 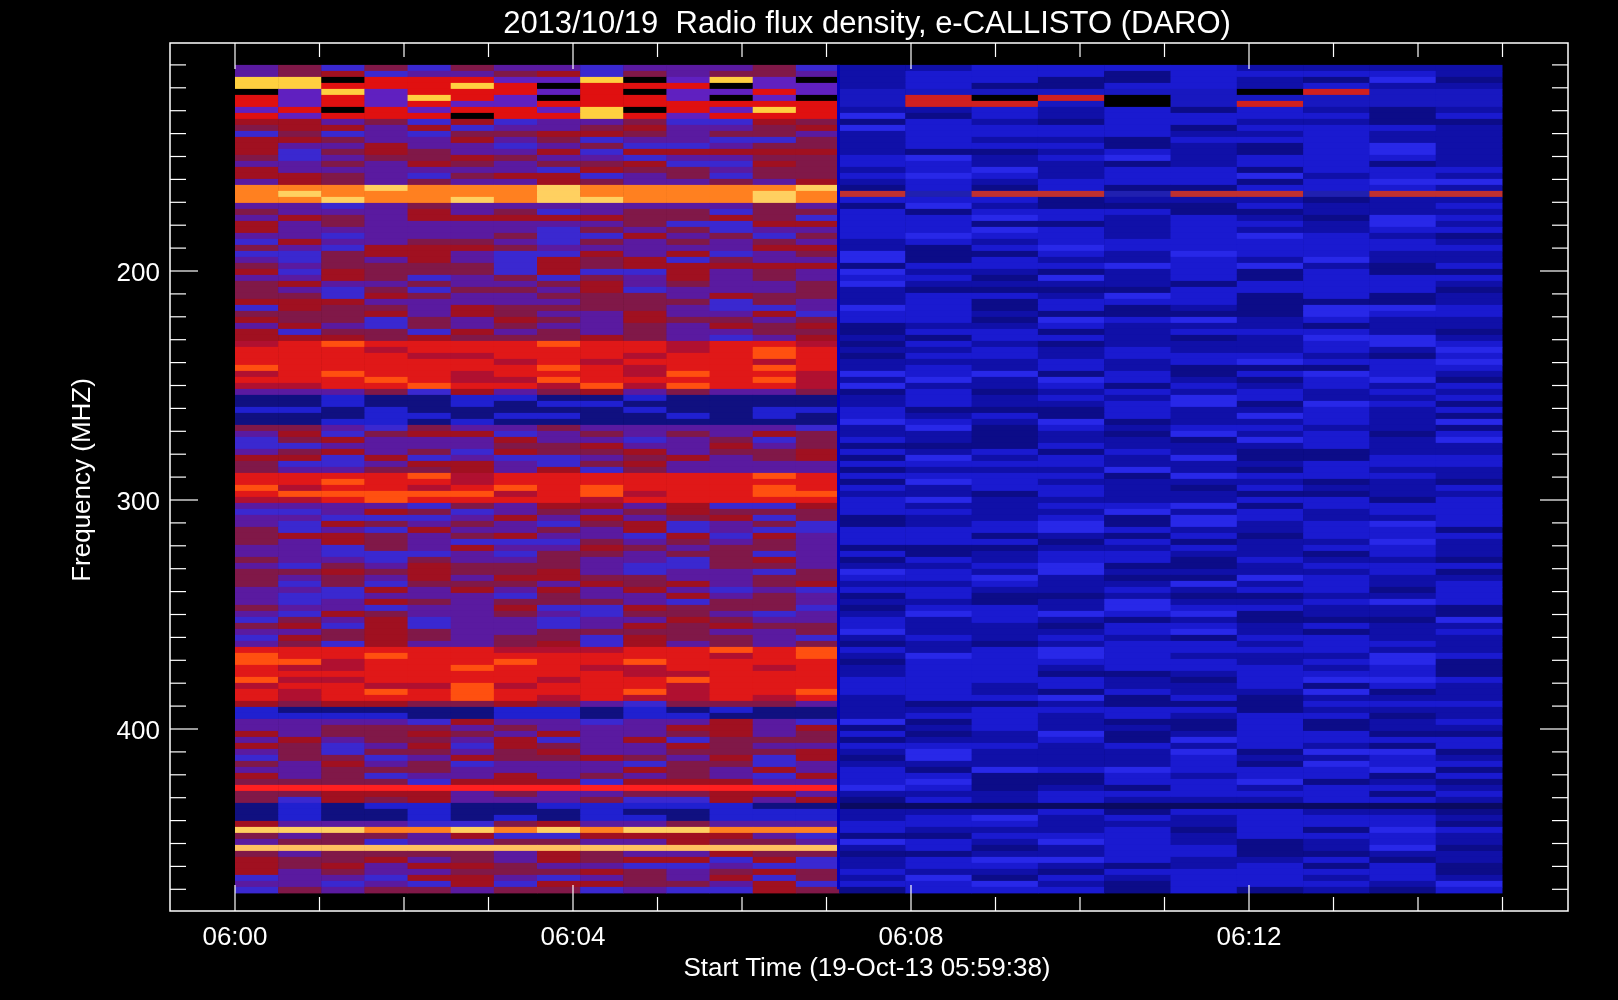 What do you see at coordinates (138, 501) in the screenshot?
I see `y-tick-label: 300` at bounding box center [138, 501].